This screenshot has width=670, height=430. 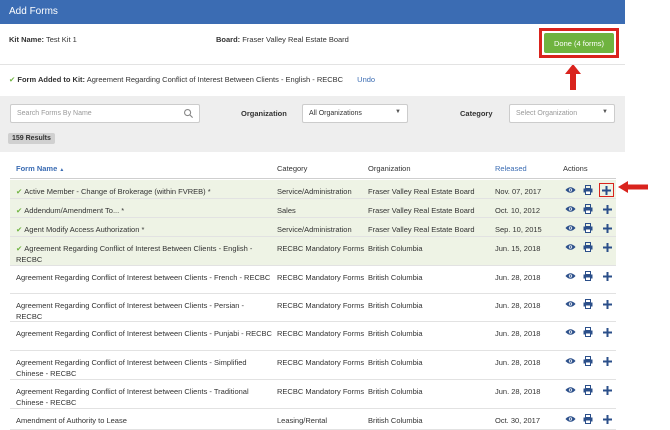 What do you see at coordinates (144, 420) in the screenshot?
I see `form-name-cell: Amendment of Authority to Lease` at bounding box center [144, 420].